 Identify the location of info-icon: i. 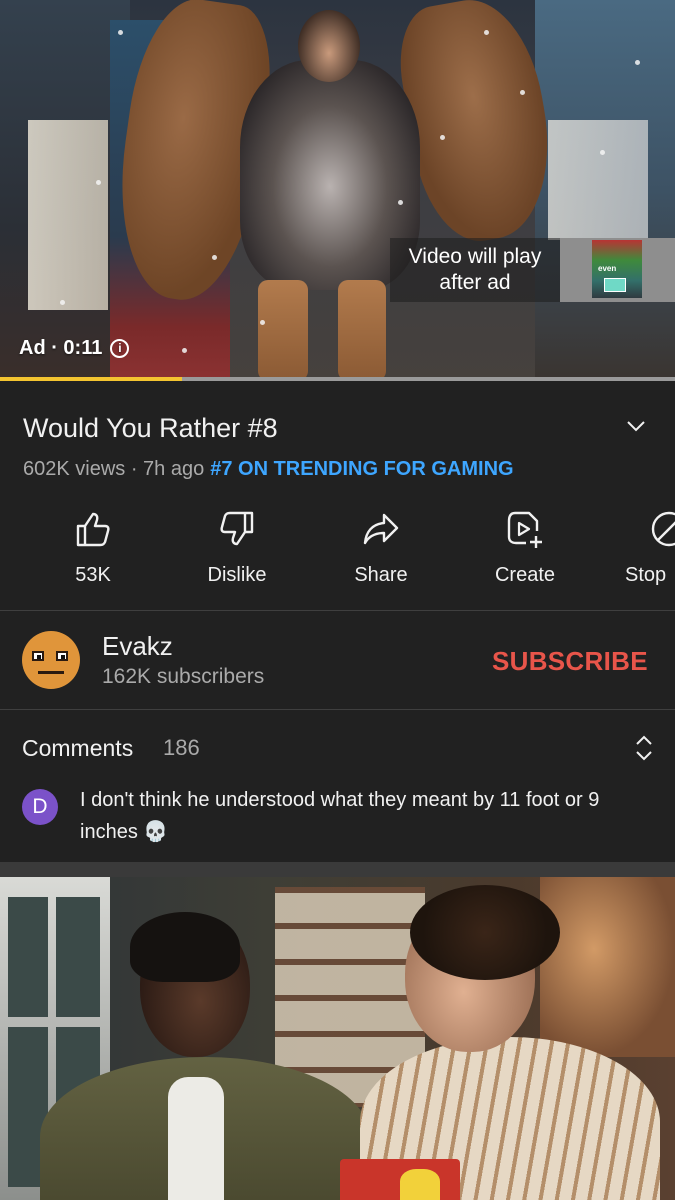
(120, 348).